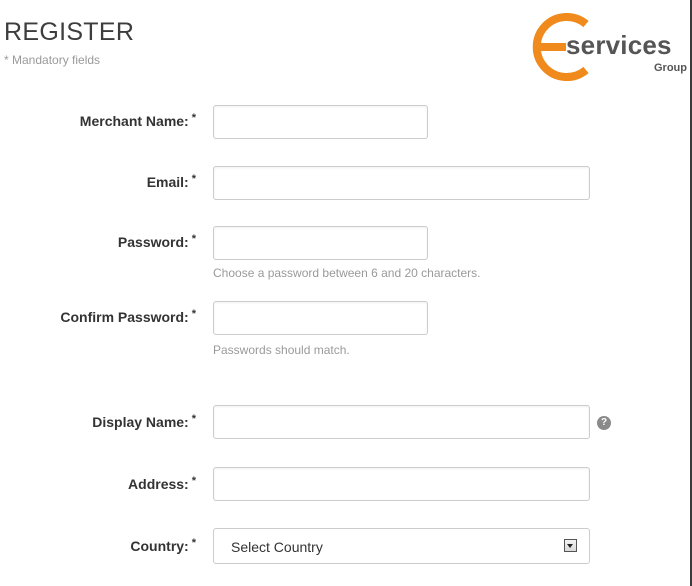 Image resolution: width=692 pixels, height=586 pixels. Describe the element at coordinates (320, 243) in the screenshot. I see `password-input` at that location.